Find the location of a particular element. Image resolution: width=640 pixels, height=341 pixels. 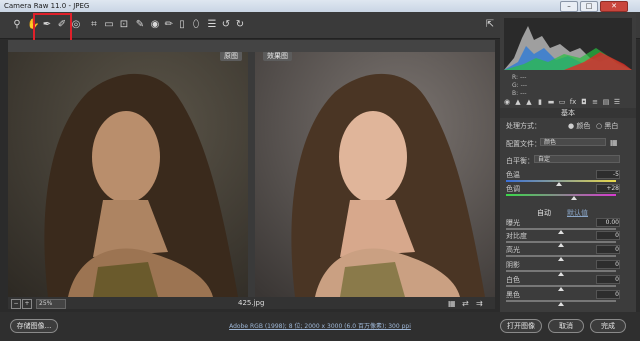

histogram is located at coordinates (568, 44).